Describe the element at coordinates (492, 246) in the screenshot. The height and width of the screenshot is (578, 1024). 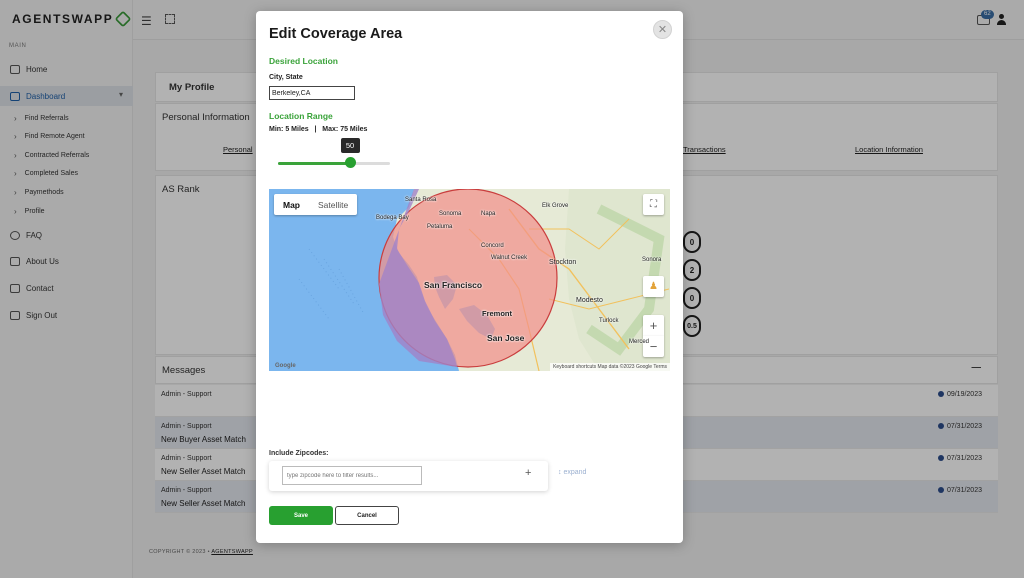
I see `map-city-label: Concord` at that location.